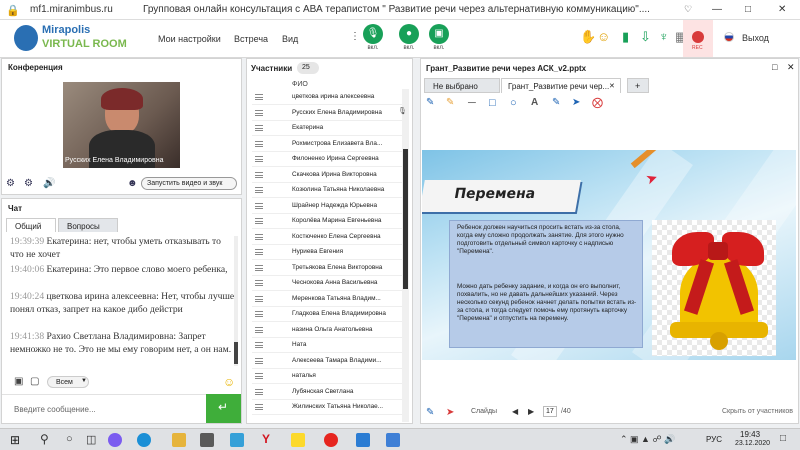 This screenshot has width=800, height=450. What do you see at coordinates (189, 183) in the screenshot?
I see `start-video-button: Запустить видео и звук` at bounding box center [189, 183].